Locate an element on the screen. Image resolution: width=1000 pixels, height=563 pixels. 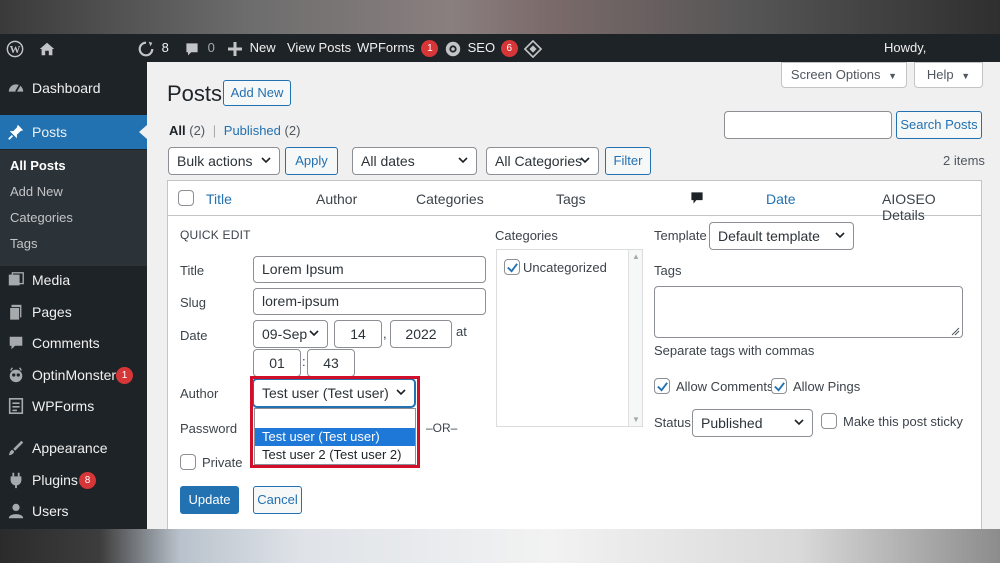
menu-users-label: Users is located at coordinates (50, 511).